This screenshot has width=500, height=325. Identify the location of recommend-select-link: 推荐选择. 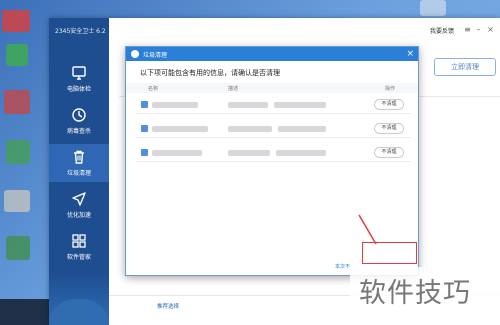
(168, 306).